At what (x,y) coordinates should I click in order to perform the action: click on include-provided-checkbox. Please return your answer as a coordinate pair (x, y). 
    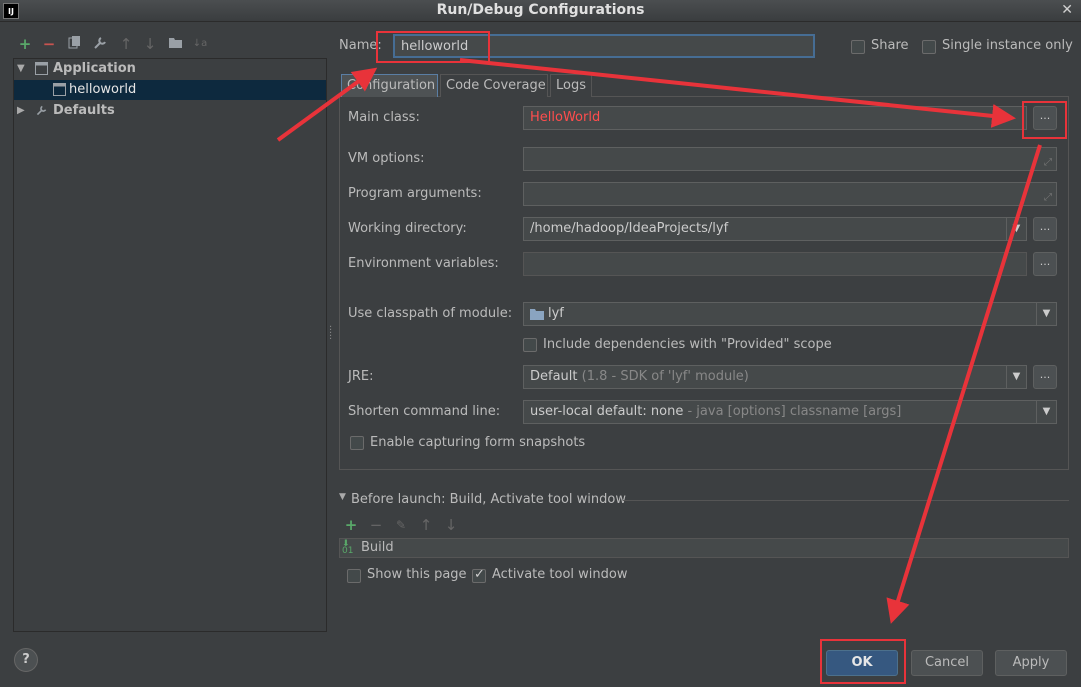
    Looking at the image, I should click on (530, 345).